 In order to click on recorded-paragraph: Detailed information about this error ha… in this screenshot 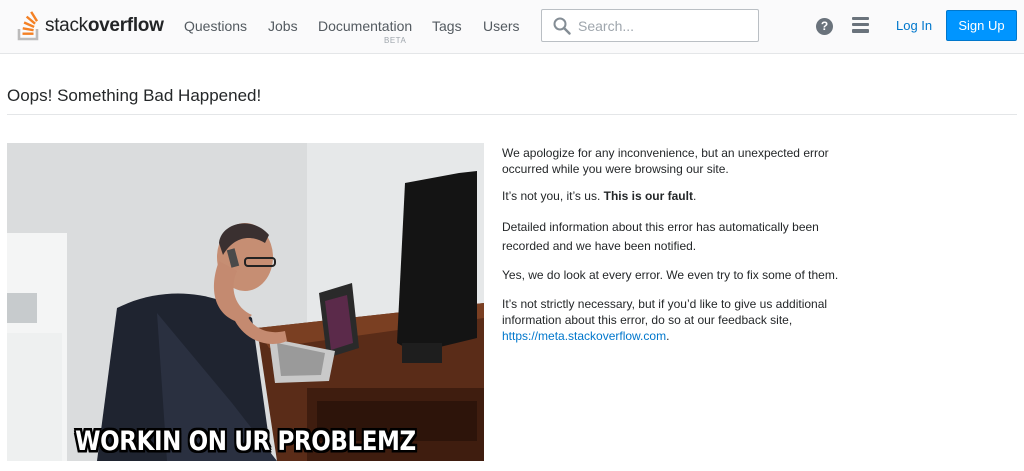, I will do `click(660, 236)`.